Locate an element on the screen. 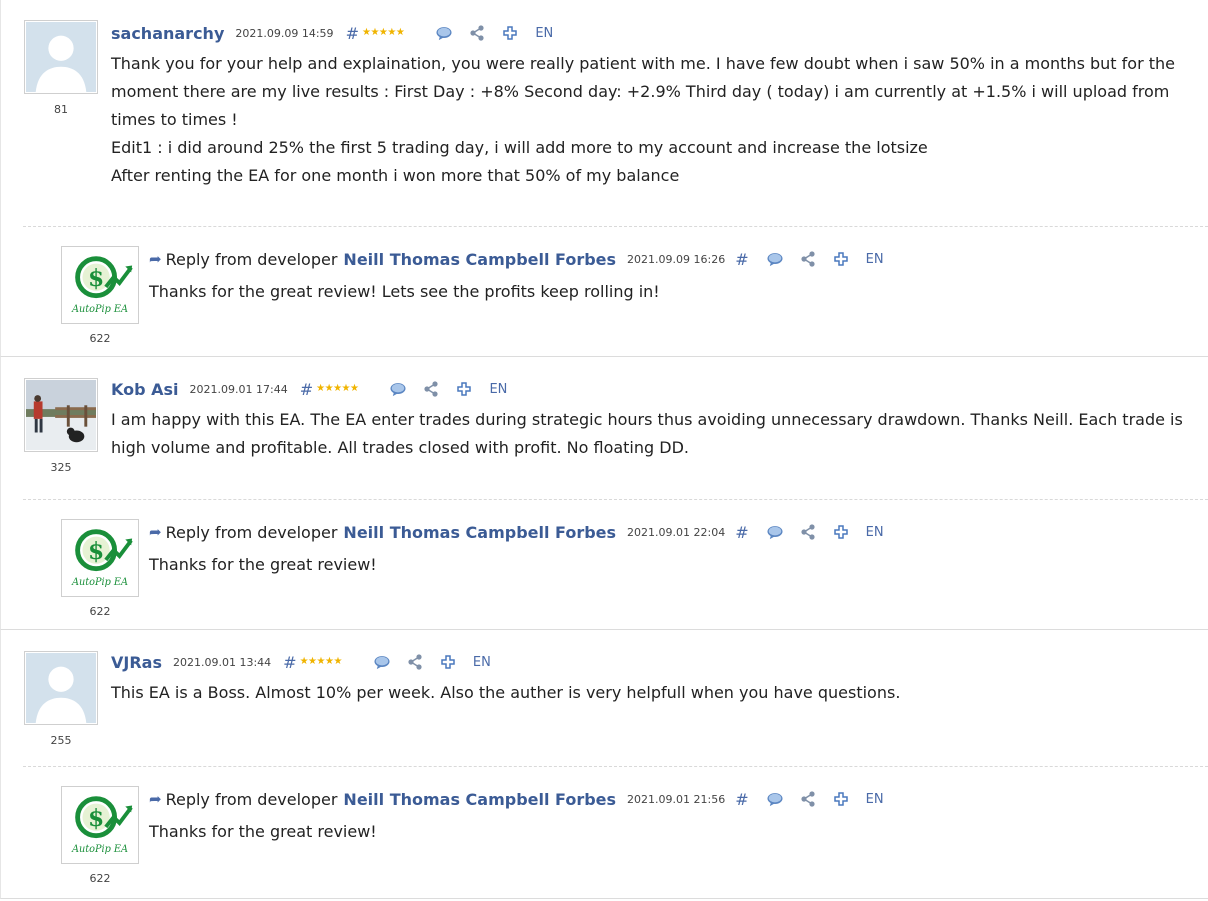  reply-avatar-col: $ AutoPip EA 622 is located at coordinates (100, 295).